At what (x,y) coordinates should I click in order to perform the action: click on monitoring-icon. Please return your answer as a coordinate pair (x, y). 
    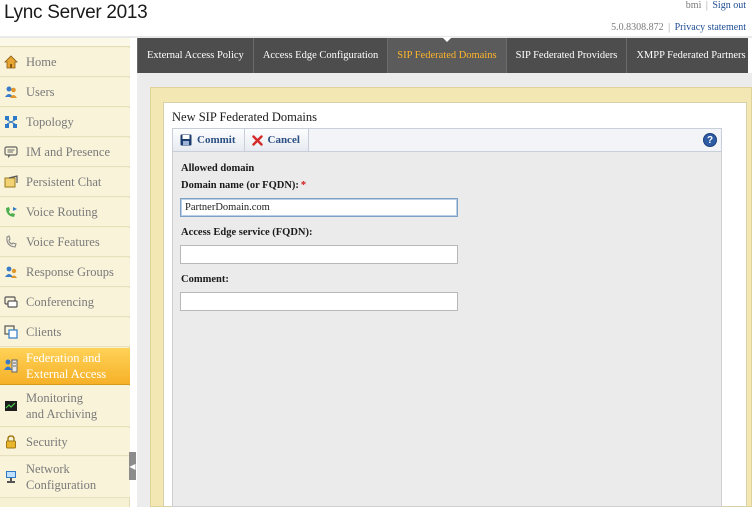
    Looking at the image, I should click on (11, 406).